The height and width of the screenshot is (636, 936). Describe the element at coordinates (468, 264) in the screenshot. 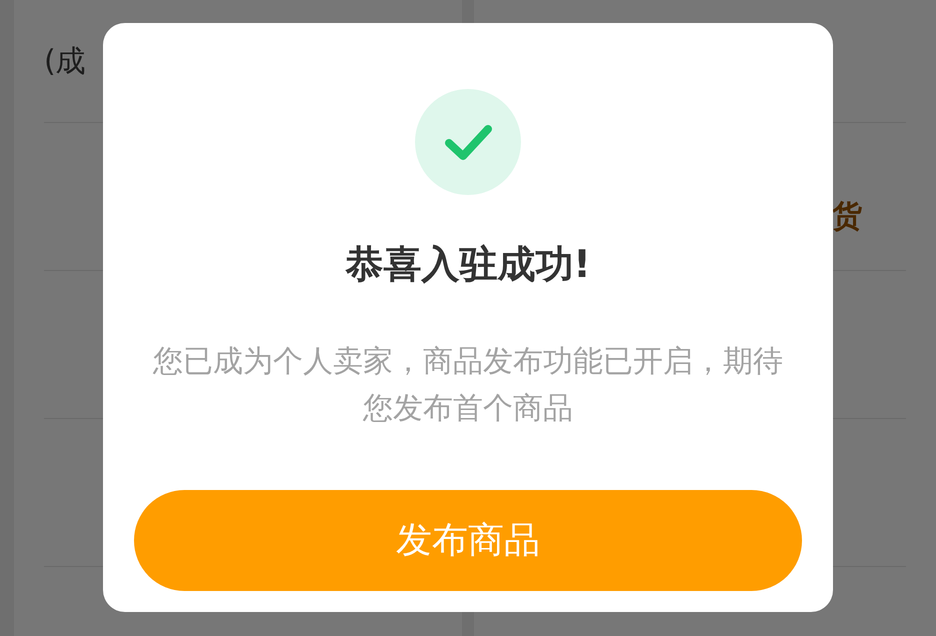

I see `dialog-title: 恭喜入驻成功!` at that location.